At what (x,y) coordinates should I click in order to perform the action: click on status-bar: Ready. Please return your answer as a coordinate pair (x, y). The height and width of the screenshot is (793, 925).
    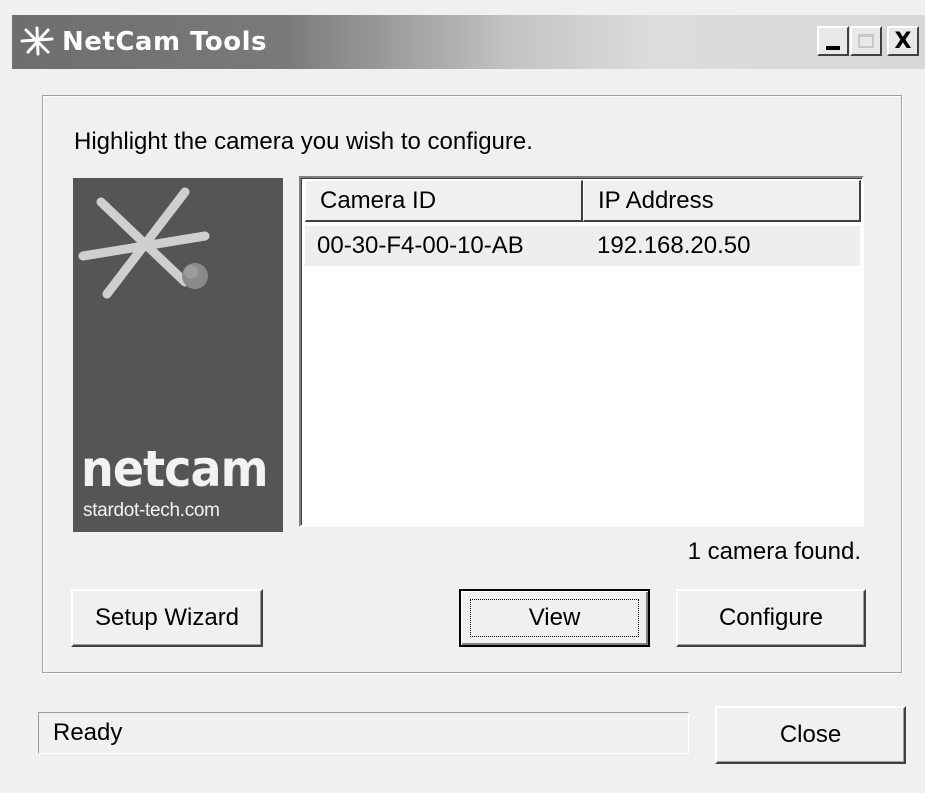
    Looking at the image, I should click on (363, 733).